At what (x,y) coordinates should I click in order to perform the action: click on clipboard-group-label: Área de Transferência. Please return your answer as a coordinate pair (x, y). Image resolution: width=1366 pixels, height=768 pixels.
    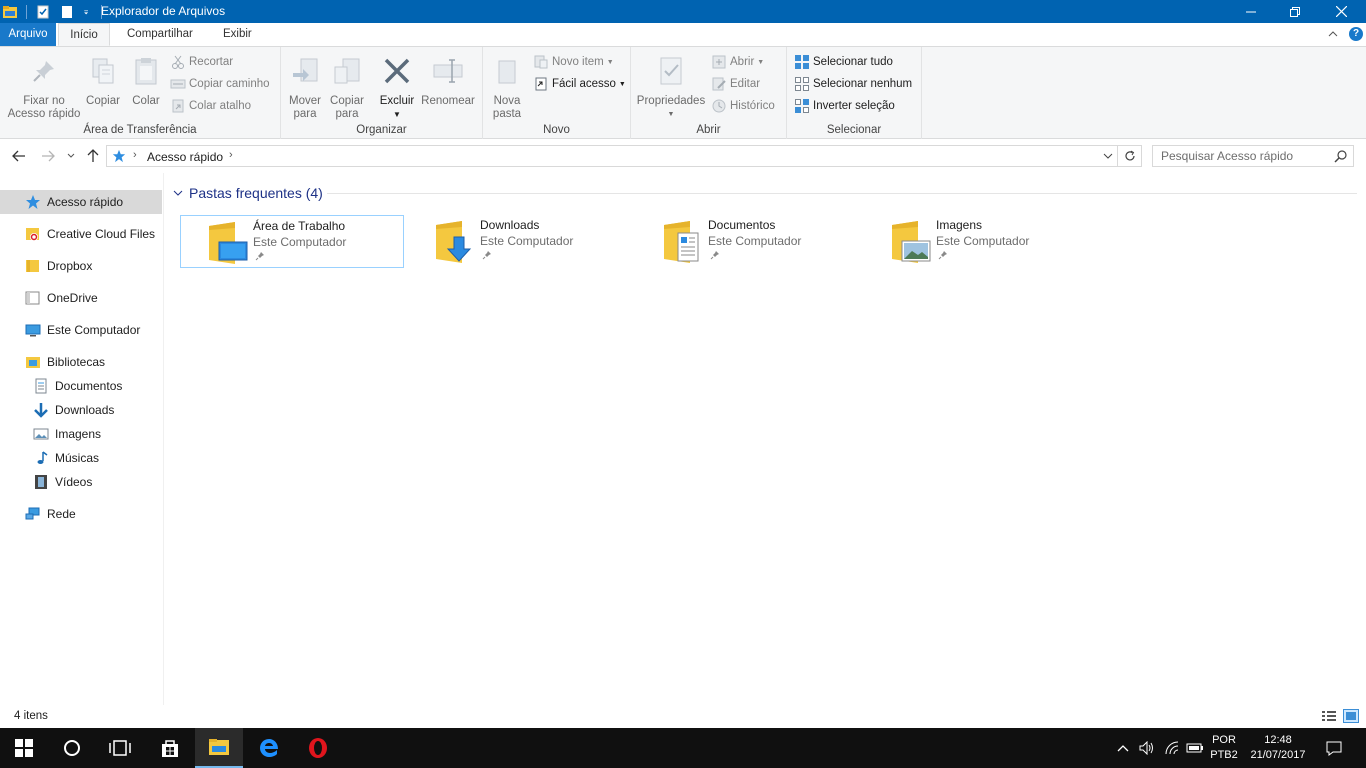
    Looking at the image, I should click on (140, 130).